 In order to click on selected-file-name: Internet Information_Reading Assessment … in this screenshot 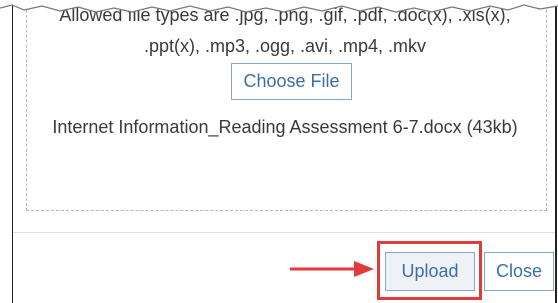, I will do `click(285, 127)`.